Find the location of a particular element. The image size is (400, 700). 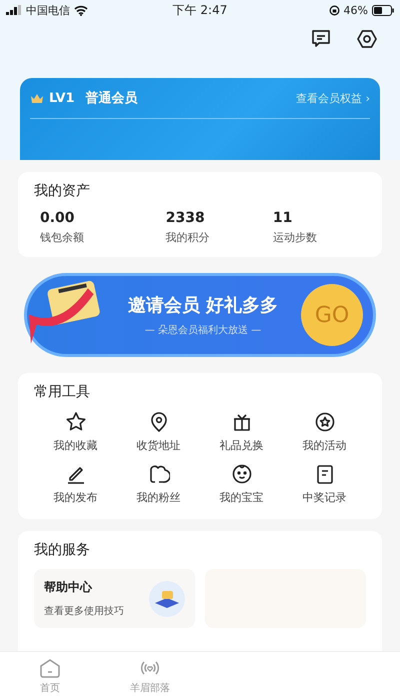

carrier-text: 中国电信 is located at coordinates (48, 10).